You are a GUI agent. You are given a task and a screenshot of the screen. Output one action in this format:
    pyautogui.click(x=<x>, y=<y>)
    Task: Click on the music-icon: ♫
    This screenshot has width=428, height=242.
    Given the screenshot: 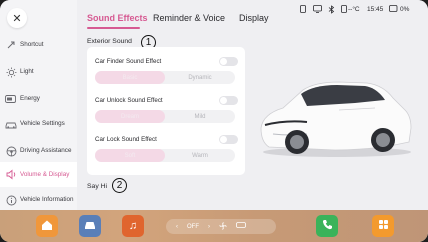 What is the action you would take?
    pyautogui.click(x=133, y=226)
    